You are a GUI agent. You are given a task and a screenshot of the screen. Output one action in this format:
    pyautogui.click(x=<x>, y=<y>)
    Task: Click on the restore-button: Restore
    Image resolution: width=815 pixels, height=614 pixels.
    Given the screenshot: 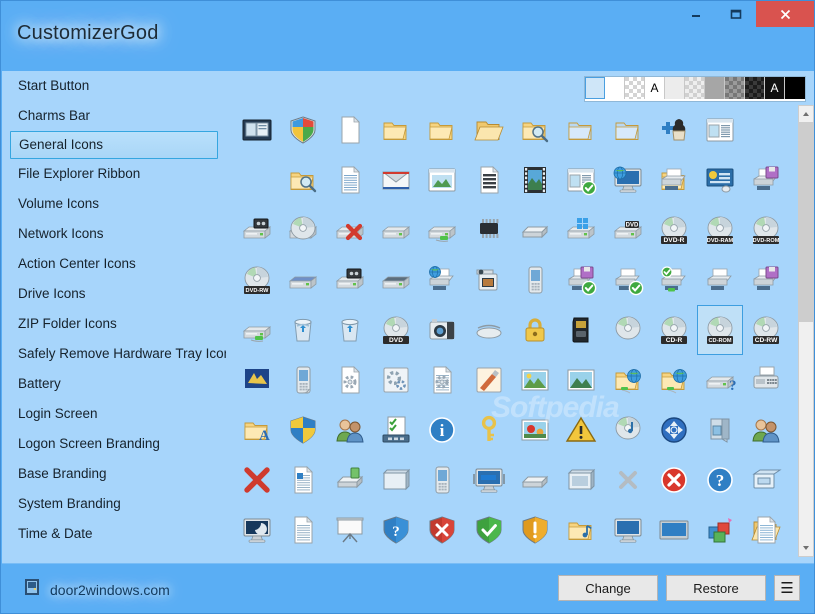 What is the action you would take?
    pyautogui.click(x=716, y=588)
    